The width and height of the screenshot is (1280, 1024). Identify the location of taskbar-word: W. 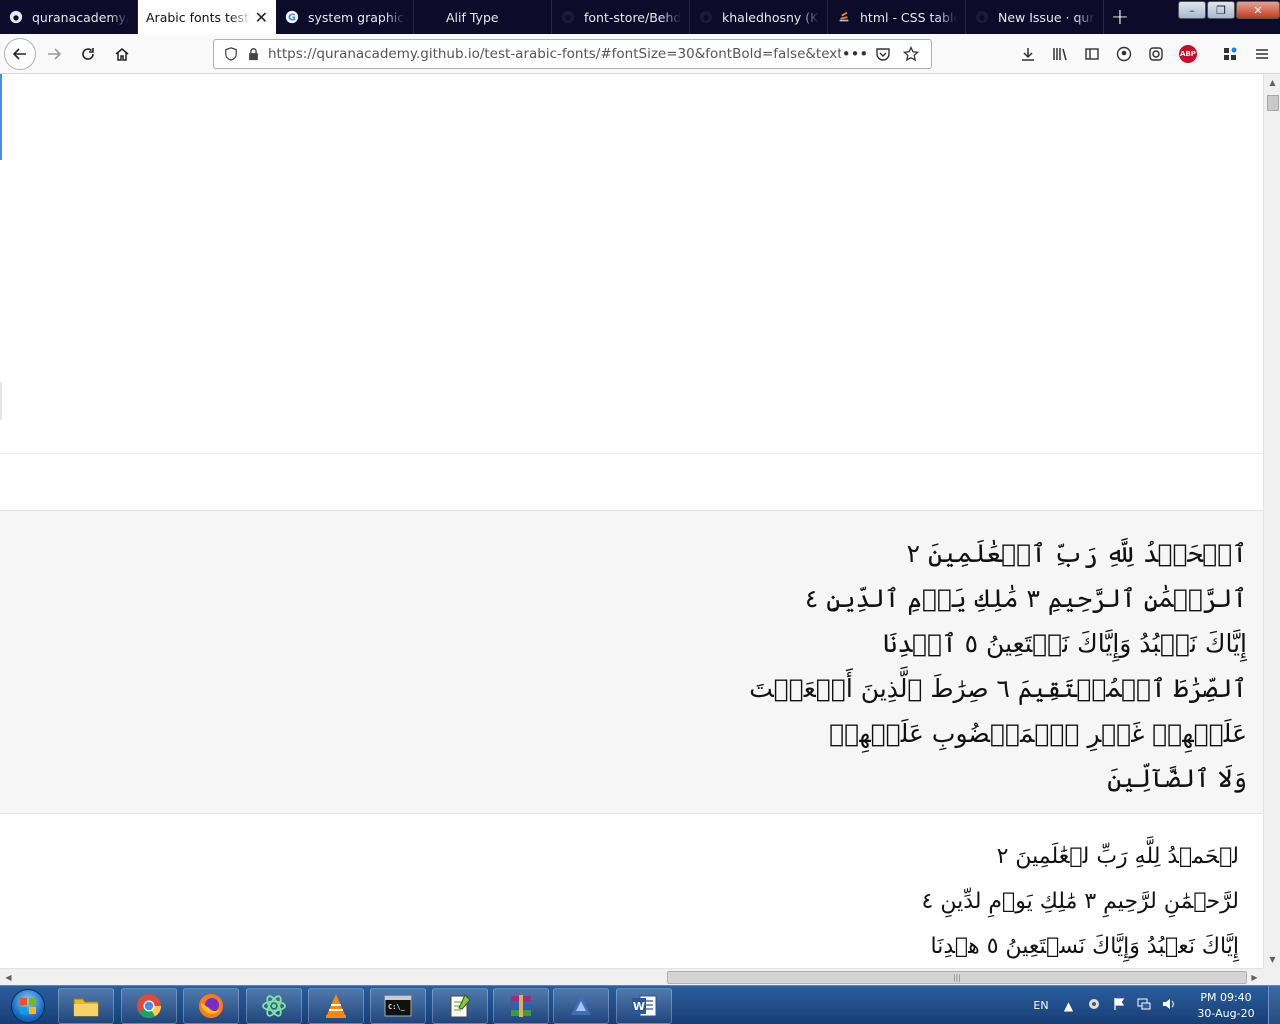
(644, 1006).